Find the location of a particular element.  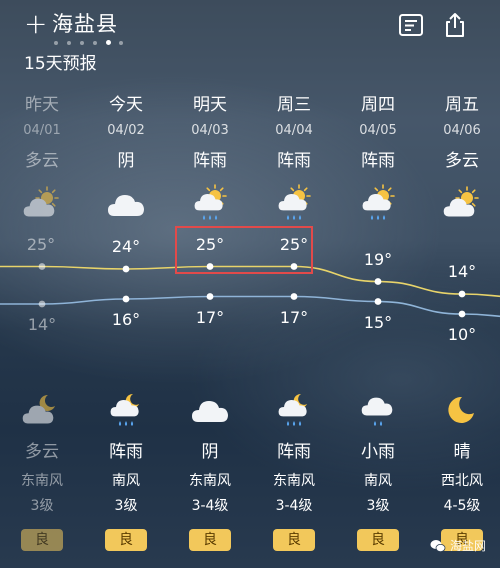

day-date: 04/02 is located at coordinates (126, 130).